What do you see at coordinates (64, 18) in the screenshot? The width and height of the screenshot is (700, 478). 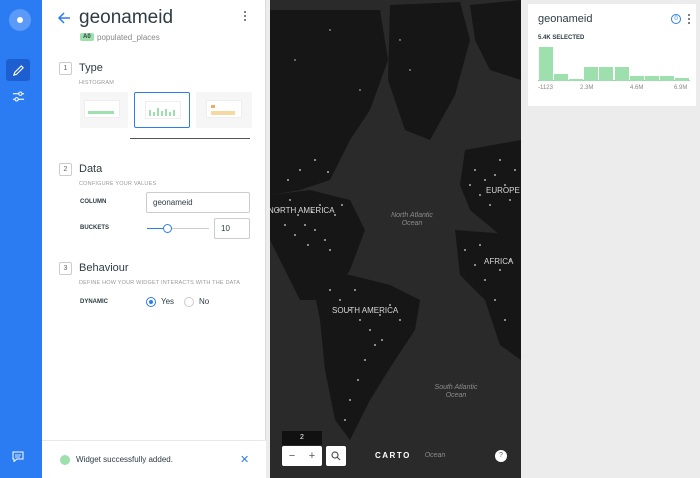 I see `back-arrow-icon` at bounding box center [64, 18].